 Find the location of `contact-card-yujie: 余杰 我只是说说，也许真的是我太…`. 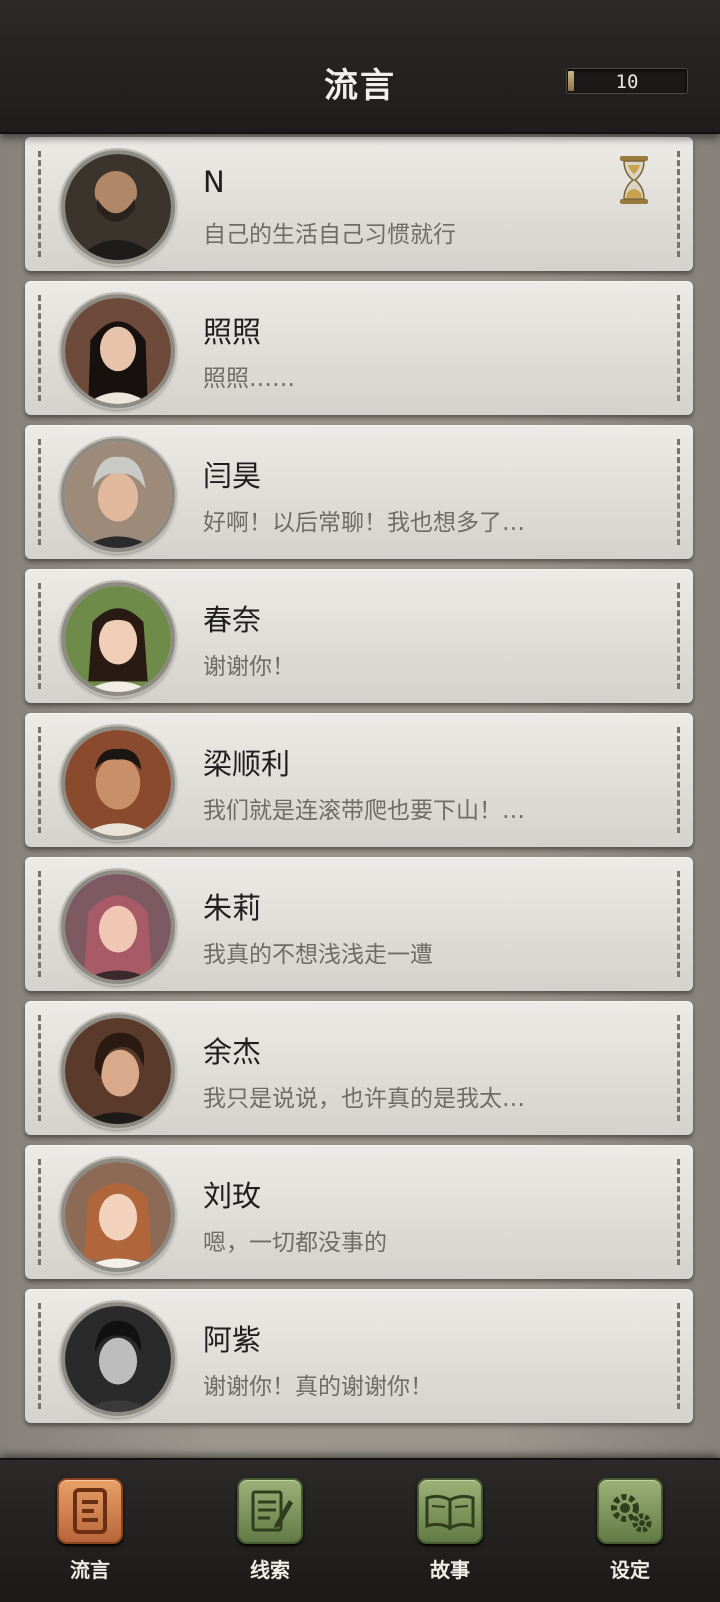

contact-card-yujie: 余杰 我只是说说，也许真的是我太… is located at coordinates (359, 1068).